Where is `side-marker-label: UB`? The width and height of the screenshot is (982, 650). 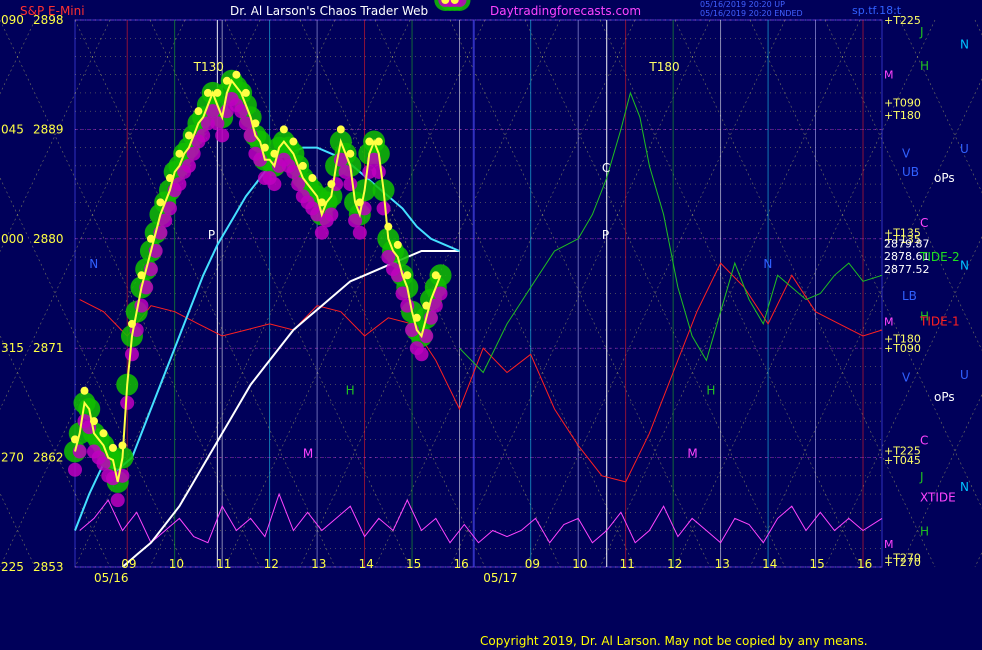 side-marker-label: UB is located at coordinates (910, 172).